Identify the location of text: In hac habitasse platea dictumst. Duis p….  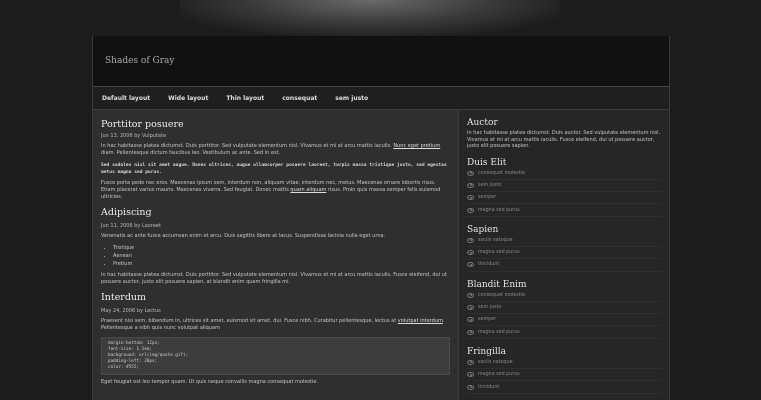
(247, 146).